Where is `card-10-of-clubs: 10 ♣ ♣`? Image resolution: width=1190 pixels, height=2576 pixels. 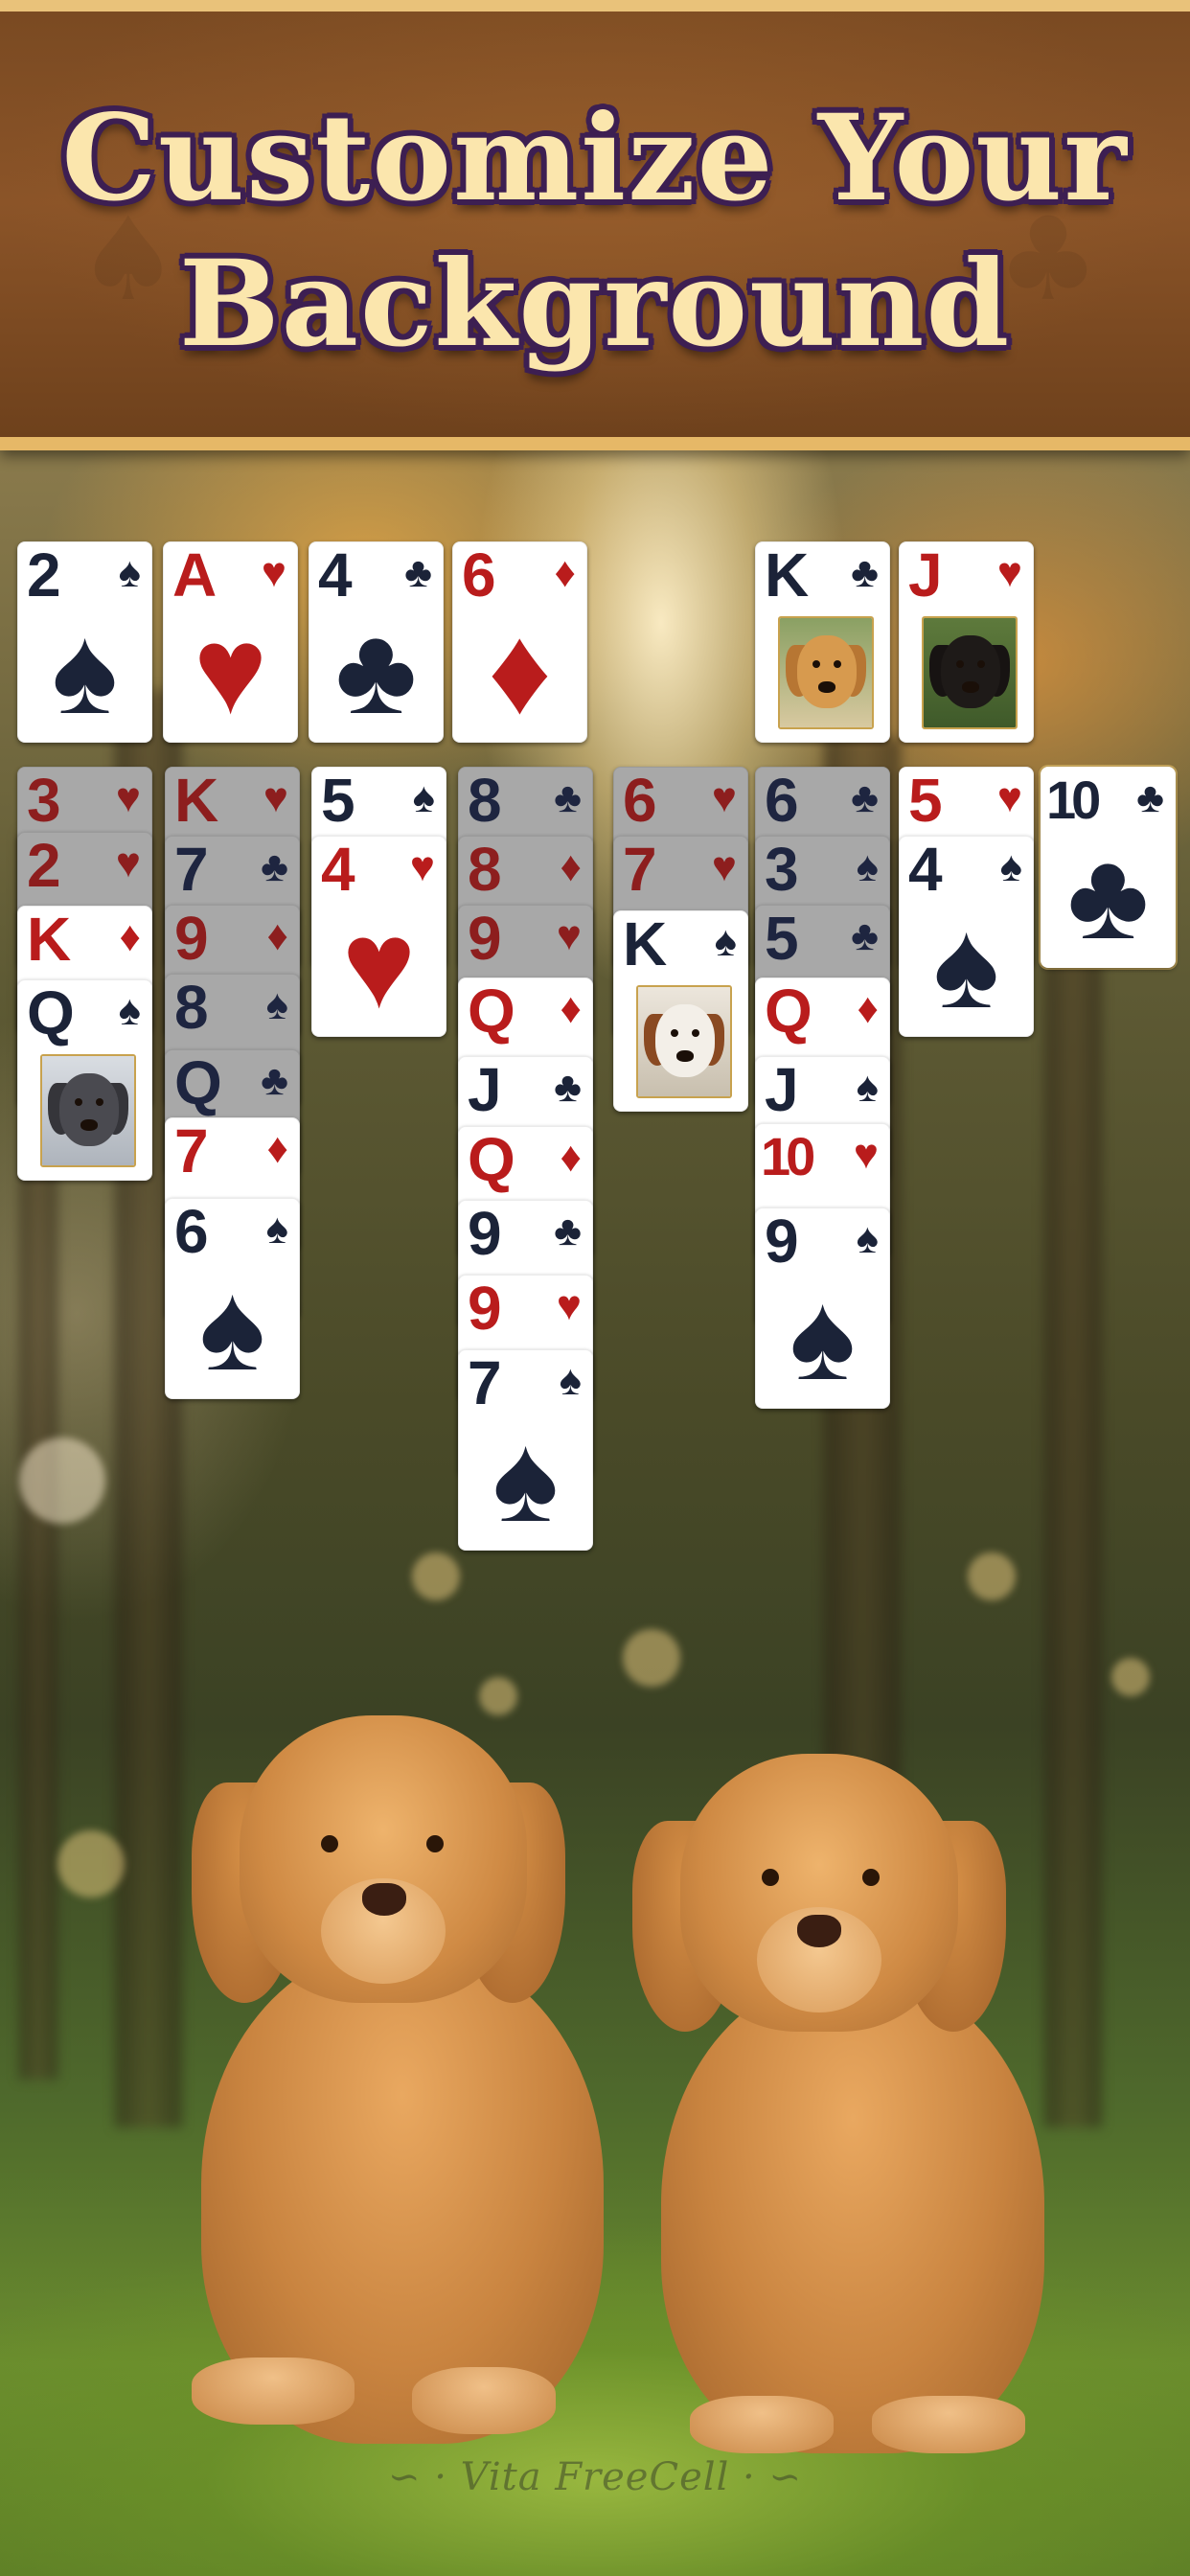 card-10-of-clubs: 10 ♣ ♣ is located at coordinates (1108, 867).